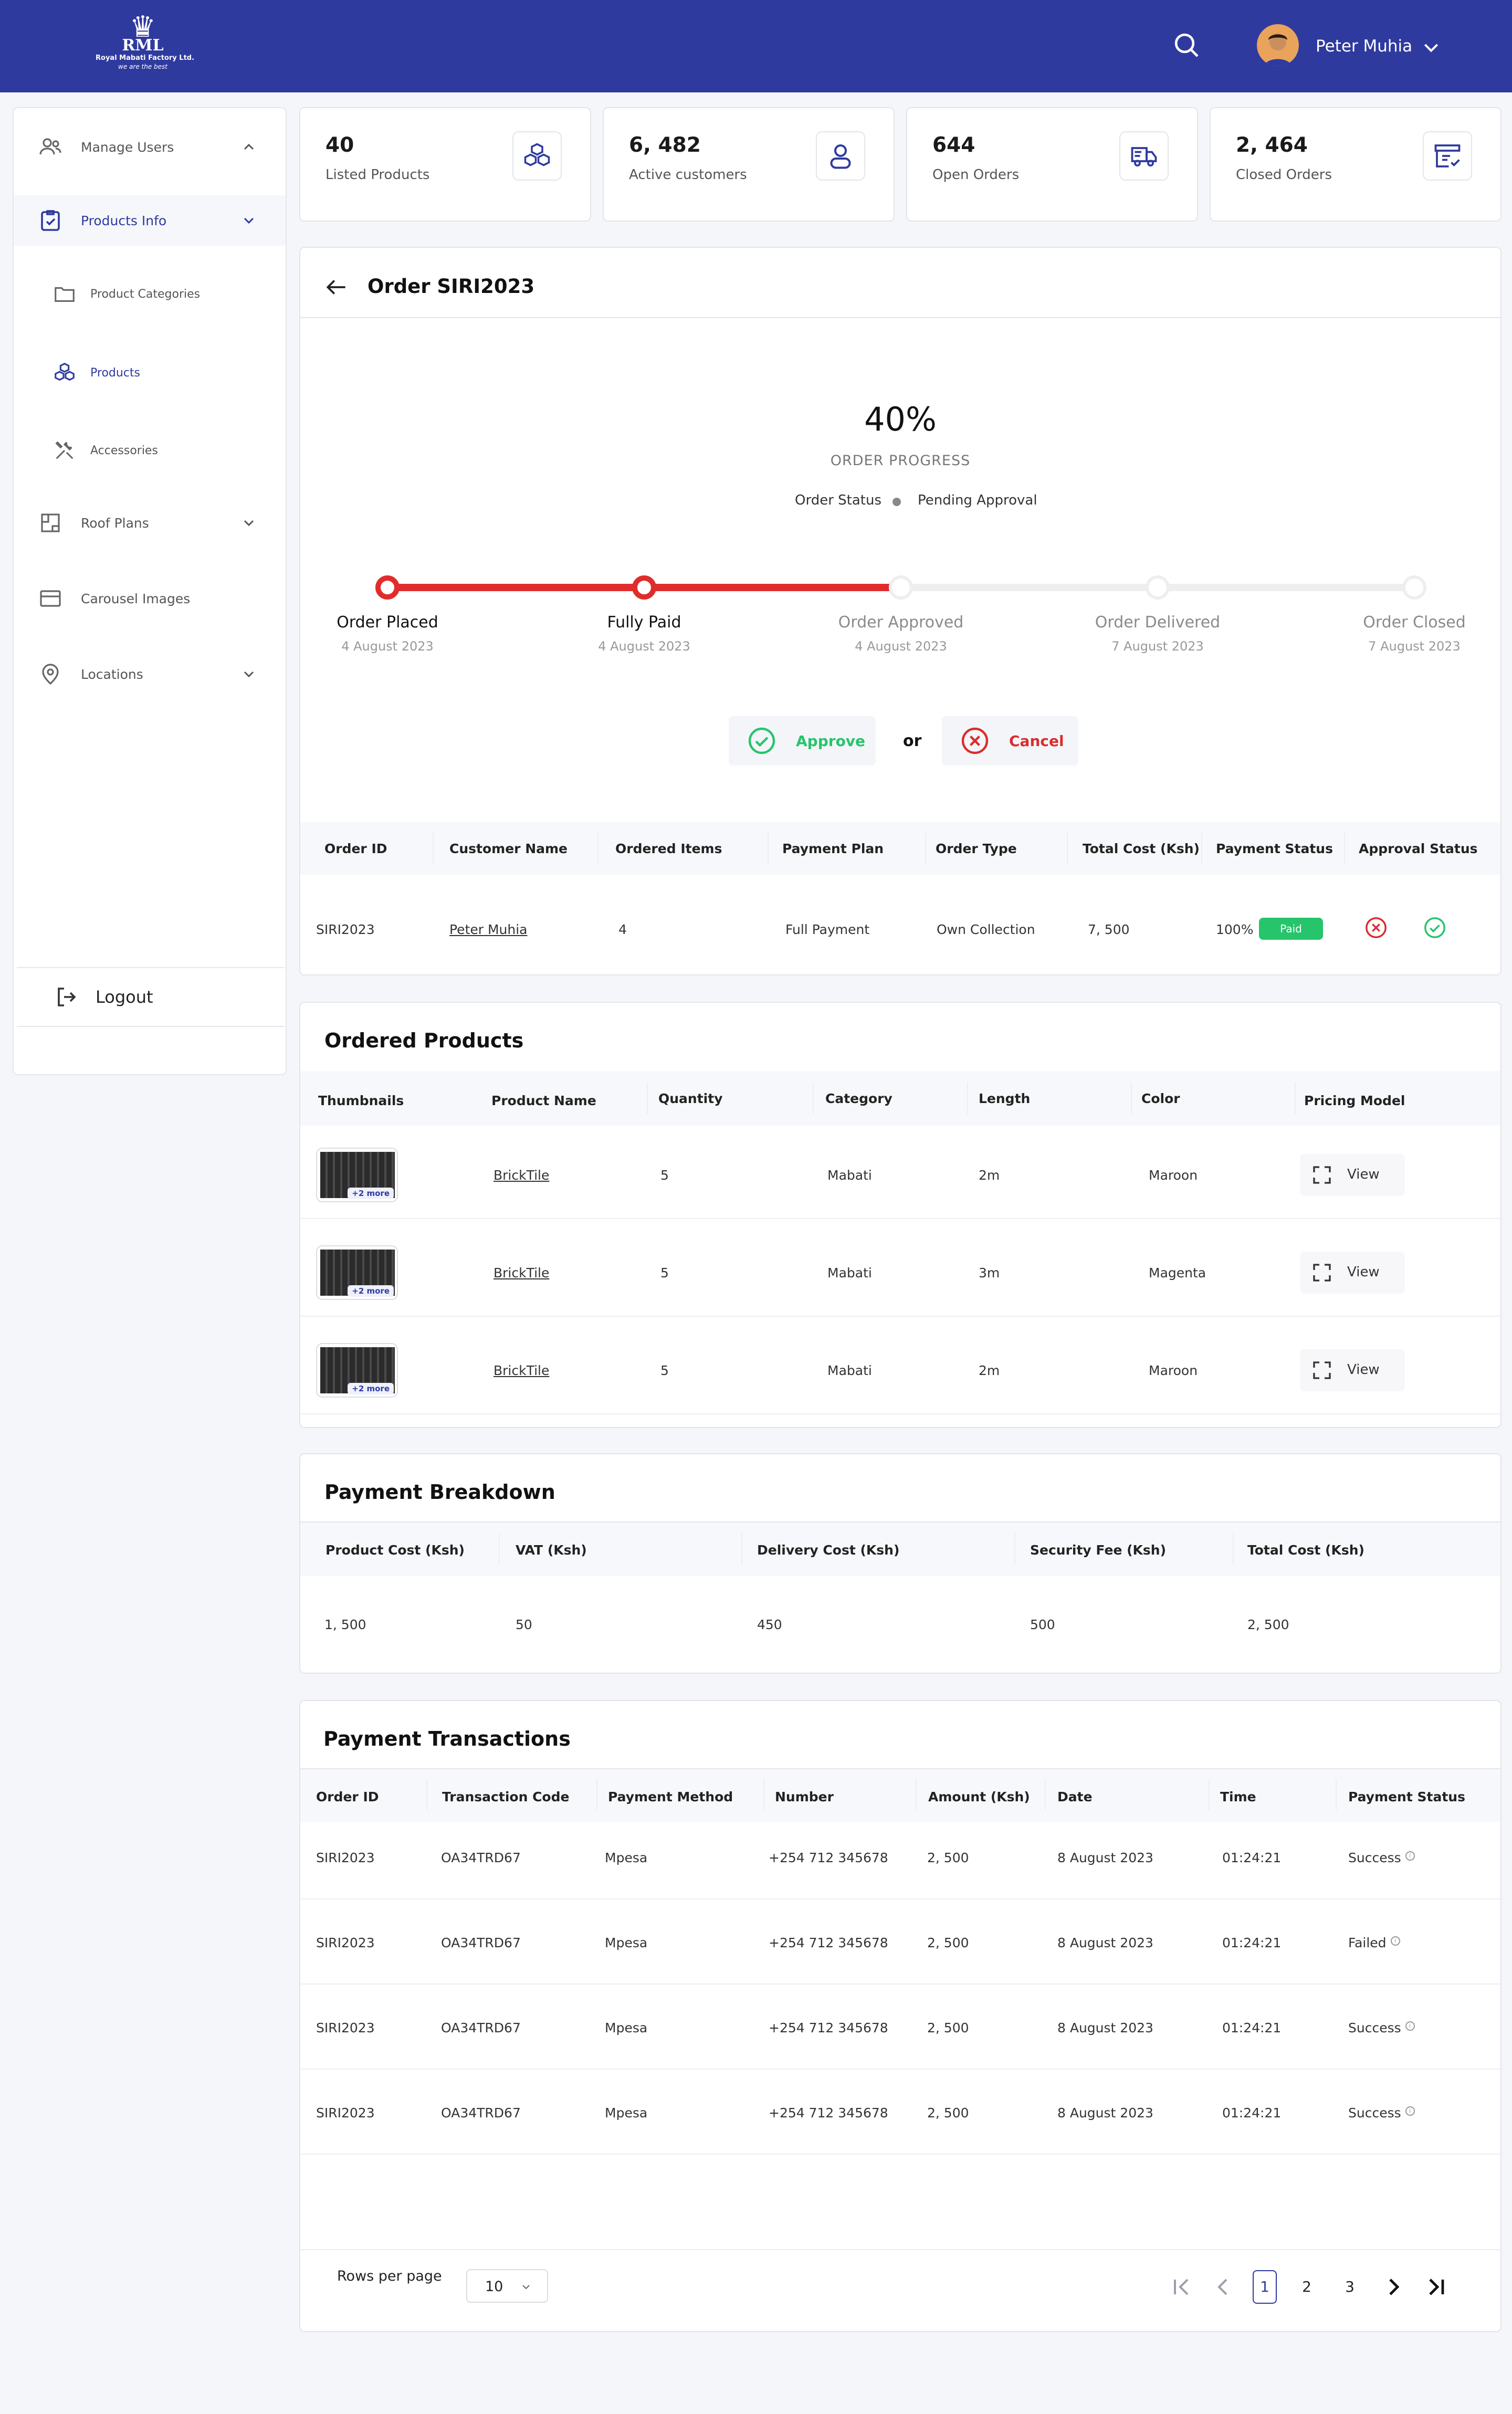 The image size is (1512, 2414). I want to click on order-status-label: Order Status, so click(838, 500).